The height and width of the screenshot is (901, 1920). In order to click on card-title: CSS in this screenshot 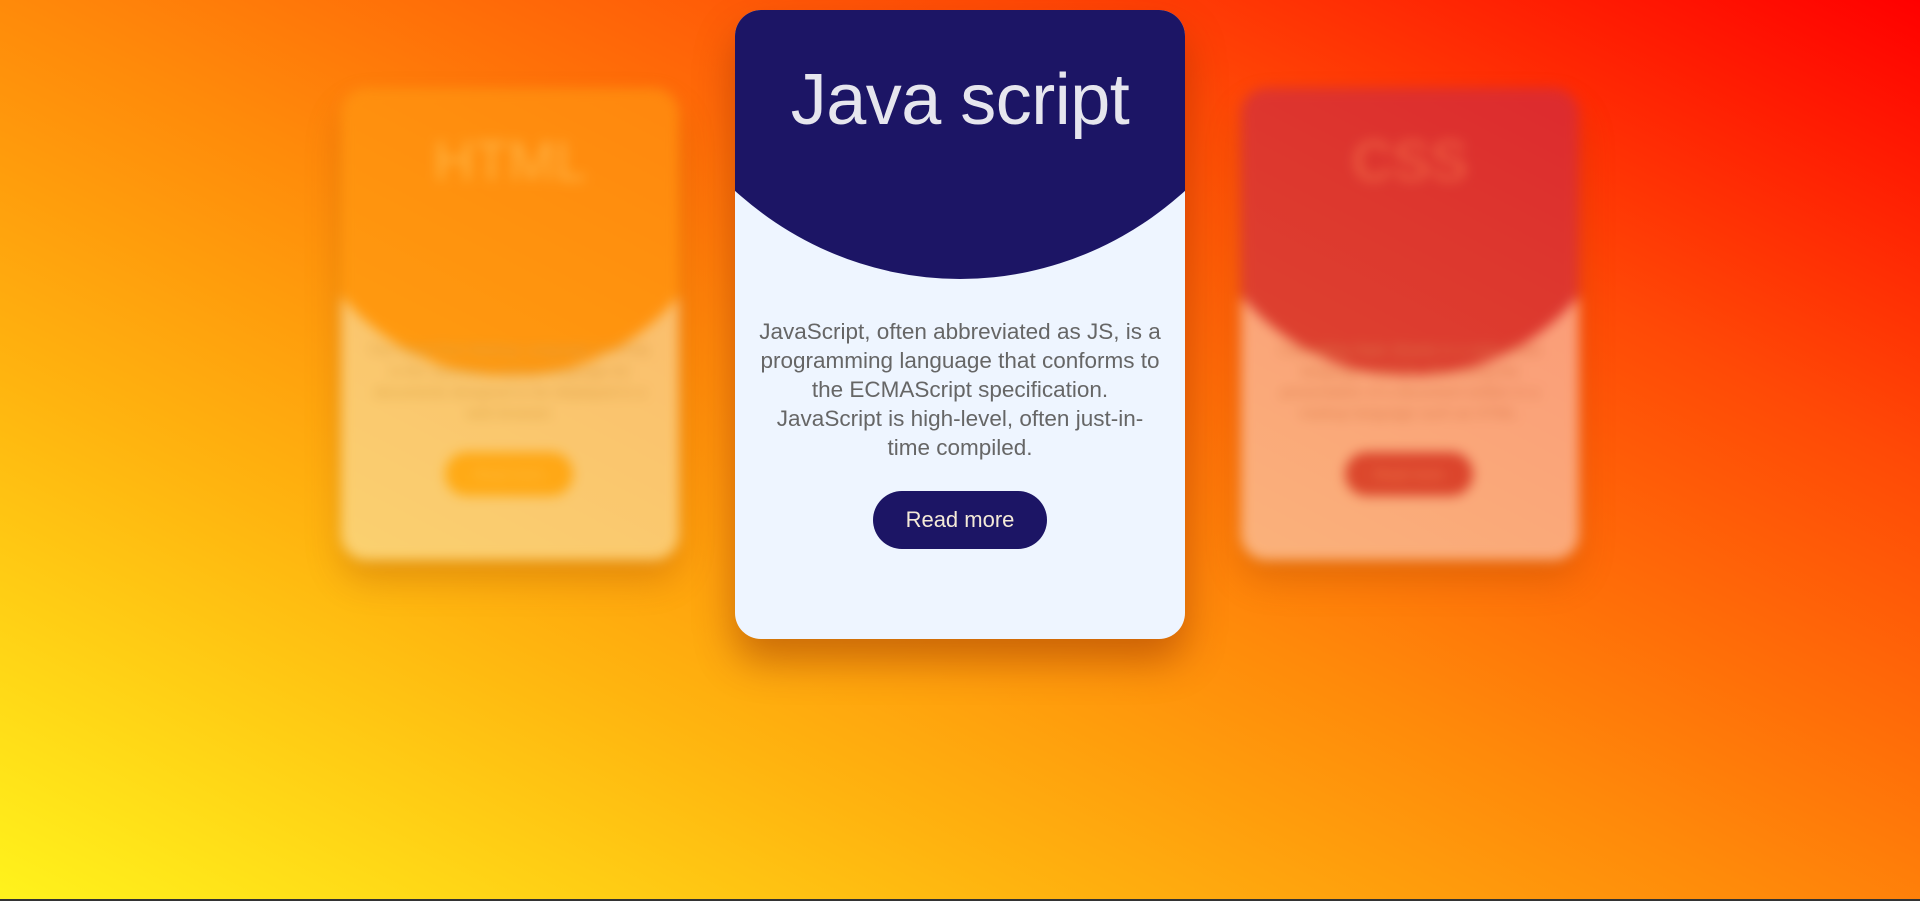, I will do `click(1410, 160)`.